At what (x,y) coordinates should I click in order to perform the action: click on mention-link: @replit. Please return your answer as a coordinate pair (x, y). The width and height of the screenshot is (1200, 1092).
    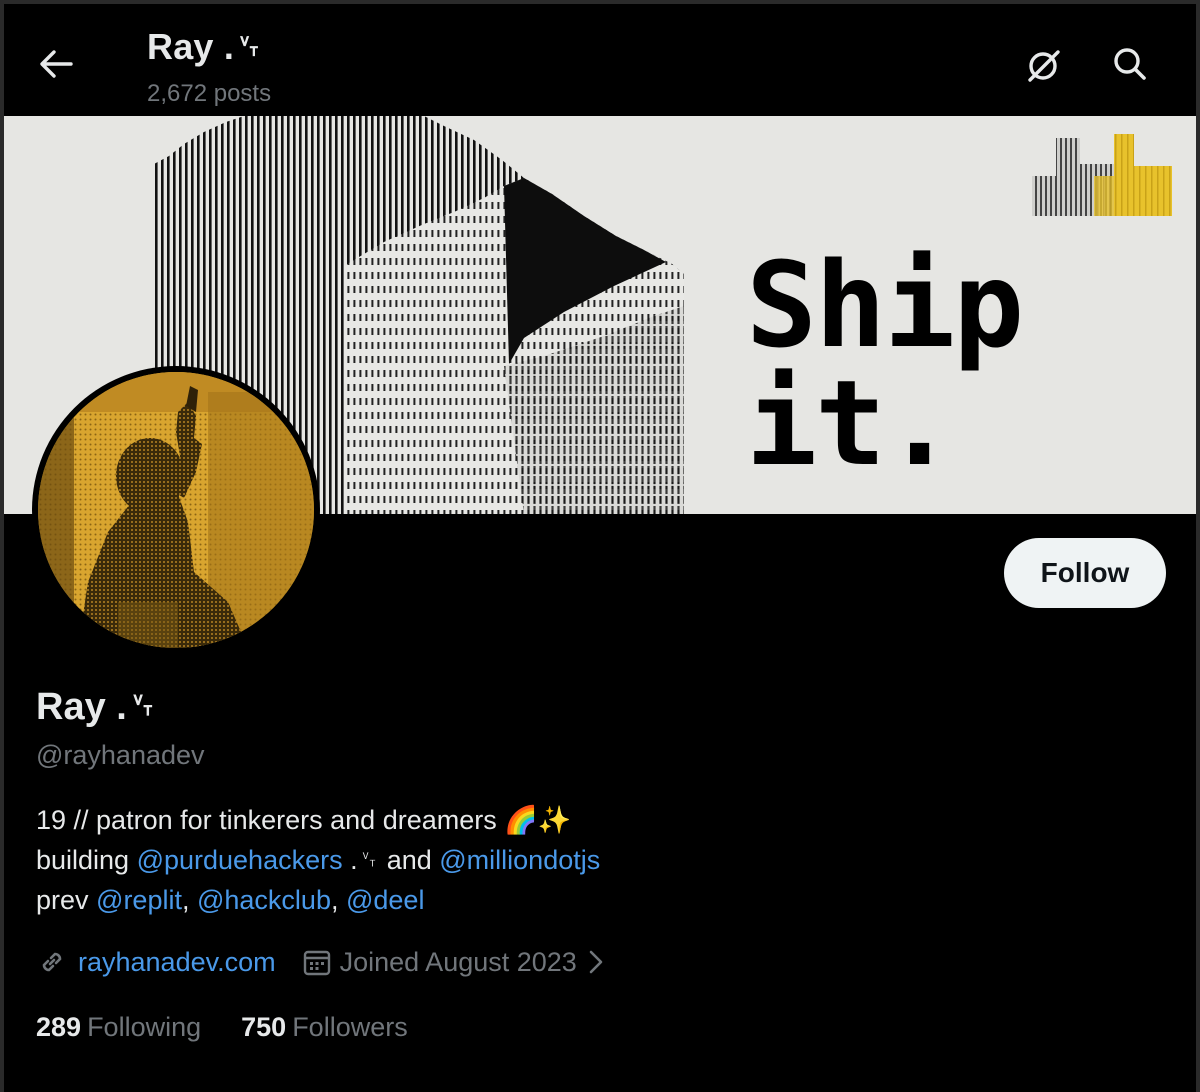
    Looking at the image, I should click on (139, 900).